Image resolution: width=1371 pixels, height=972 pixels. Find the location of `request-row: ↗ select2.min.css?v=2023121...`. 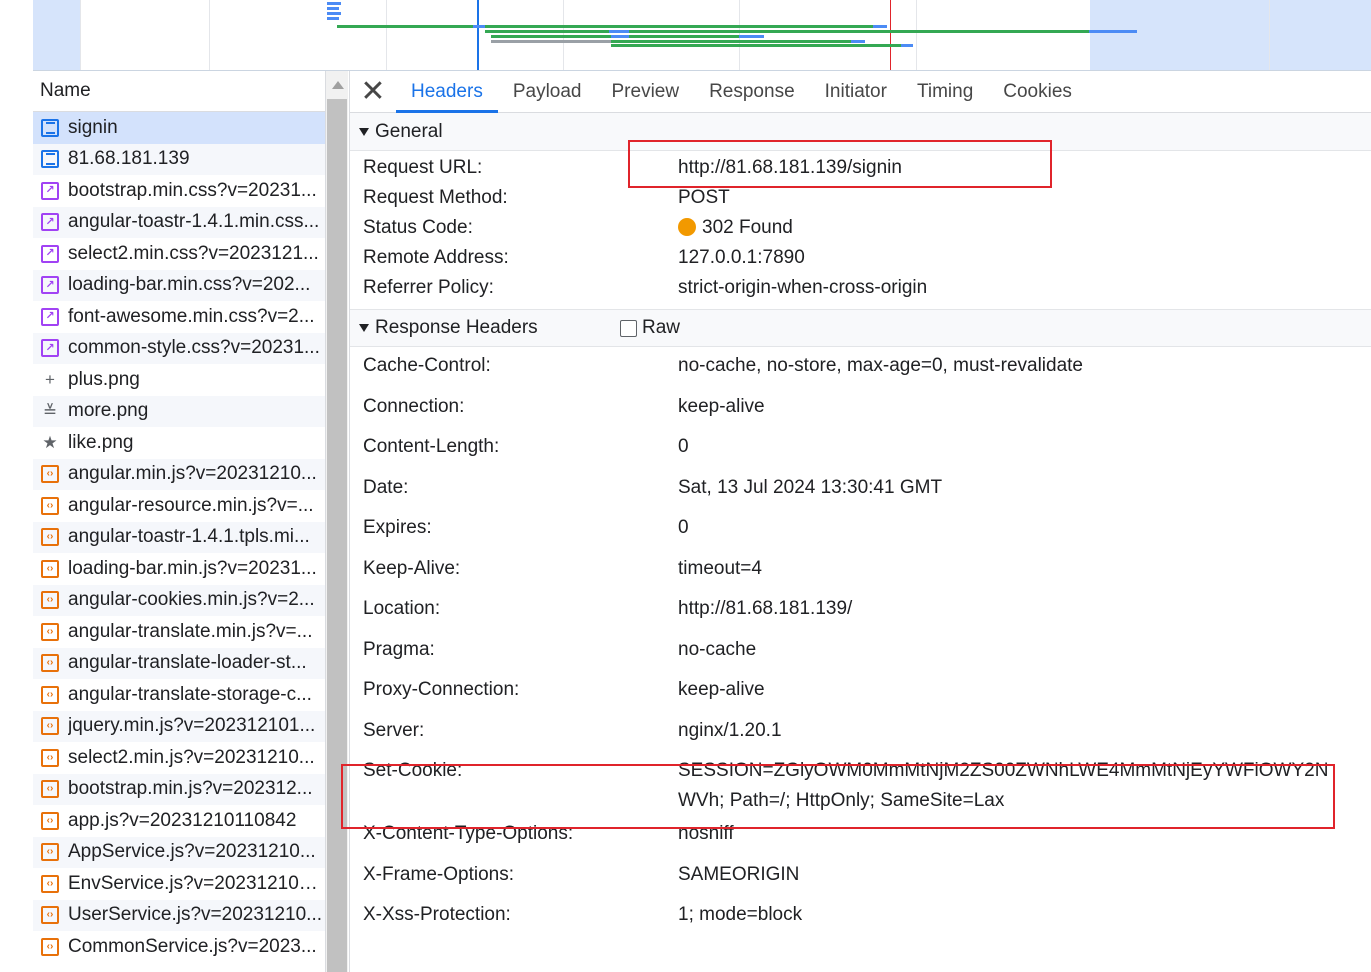

request-row: ↗ select2.min.css?v=2023121... is located at coordinates (179, 254).